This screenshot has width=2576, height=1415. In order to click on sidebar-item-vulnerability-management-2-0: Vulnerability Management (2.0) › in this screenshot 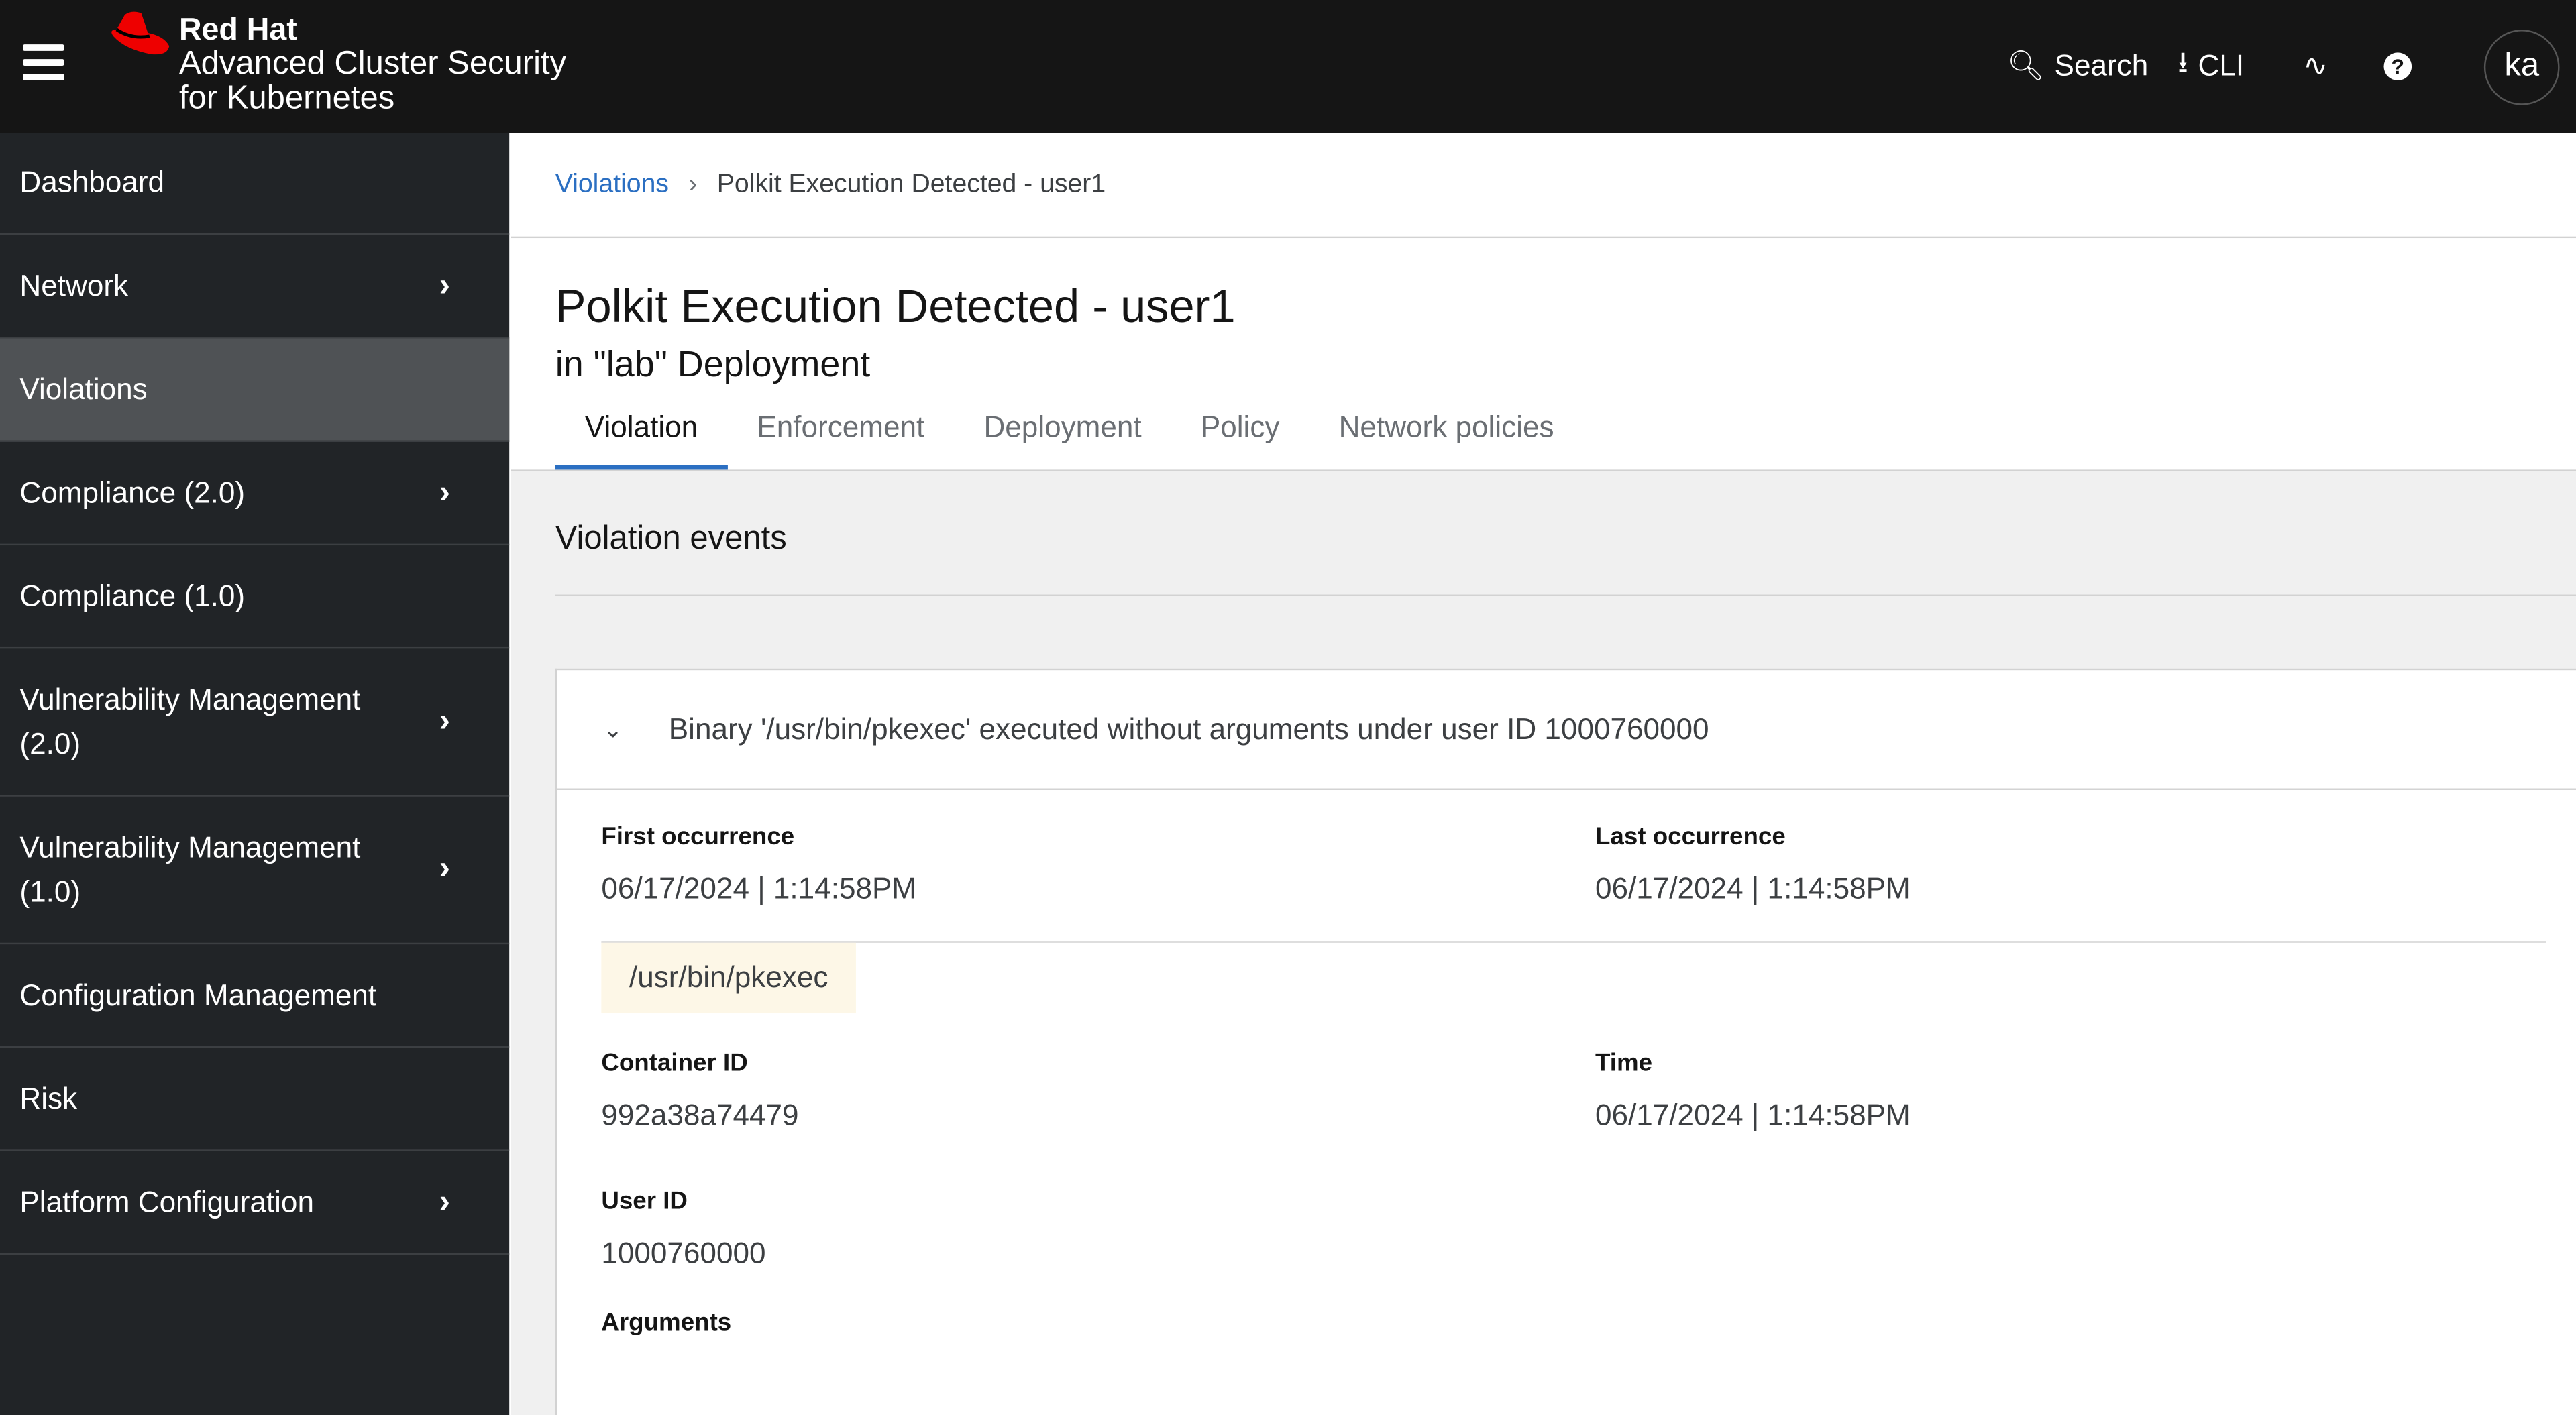, I will do `click(255, 722)`.